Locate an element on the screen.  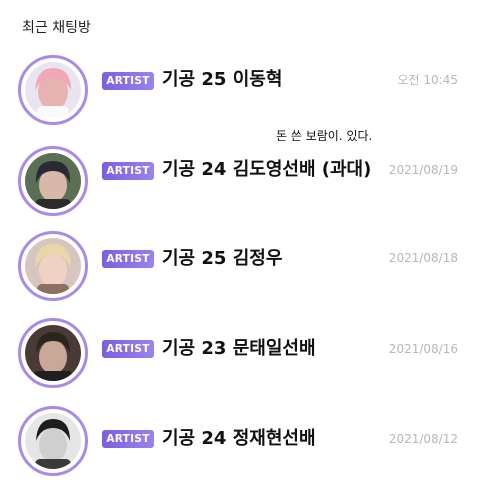
section-title-recent-chats: 최근 채팅방 is located at coordinates (56, 28).